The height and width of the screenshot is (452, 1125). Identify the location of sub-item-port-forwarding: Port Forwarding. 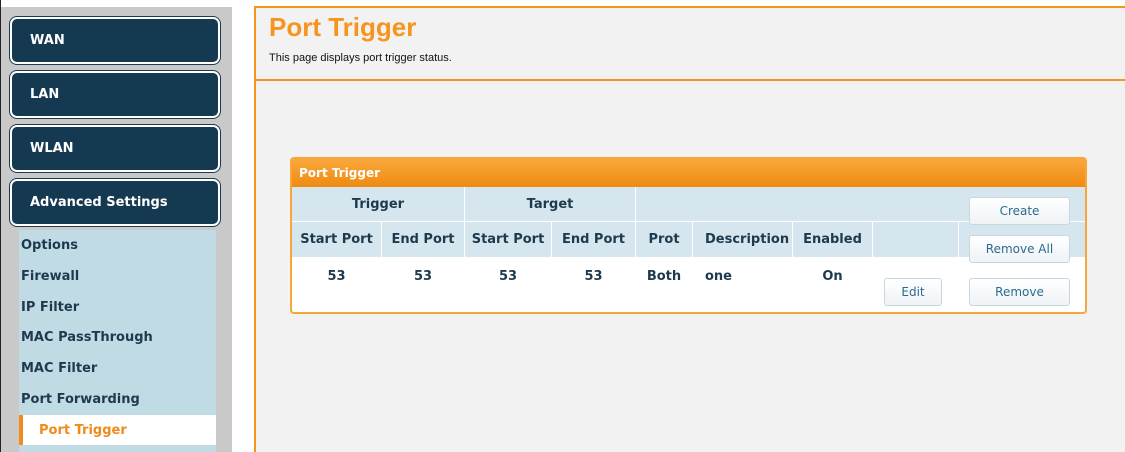
(117, 399).